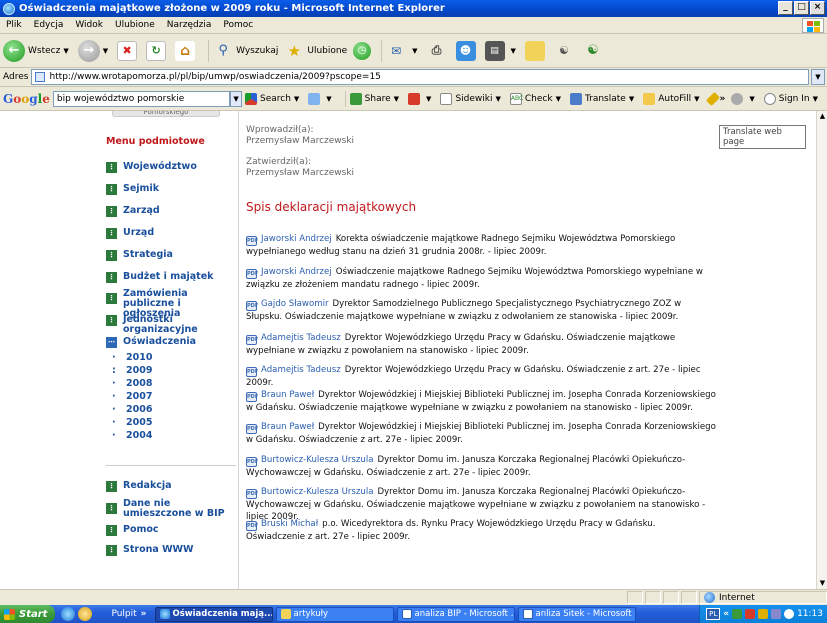 Image resolution: width=827 pixels, height=623 pixels. I want to click on maximize-button: □, so click(801, 8).